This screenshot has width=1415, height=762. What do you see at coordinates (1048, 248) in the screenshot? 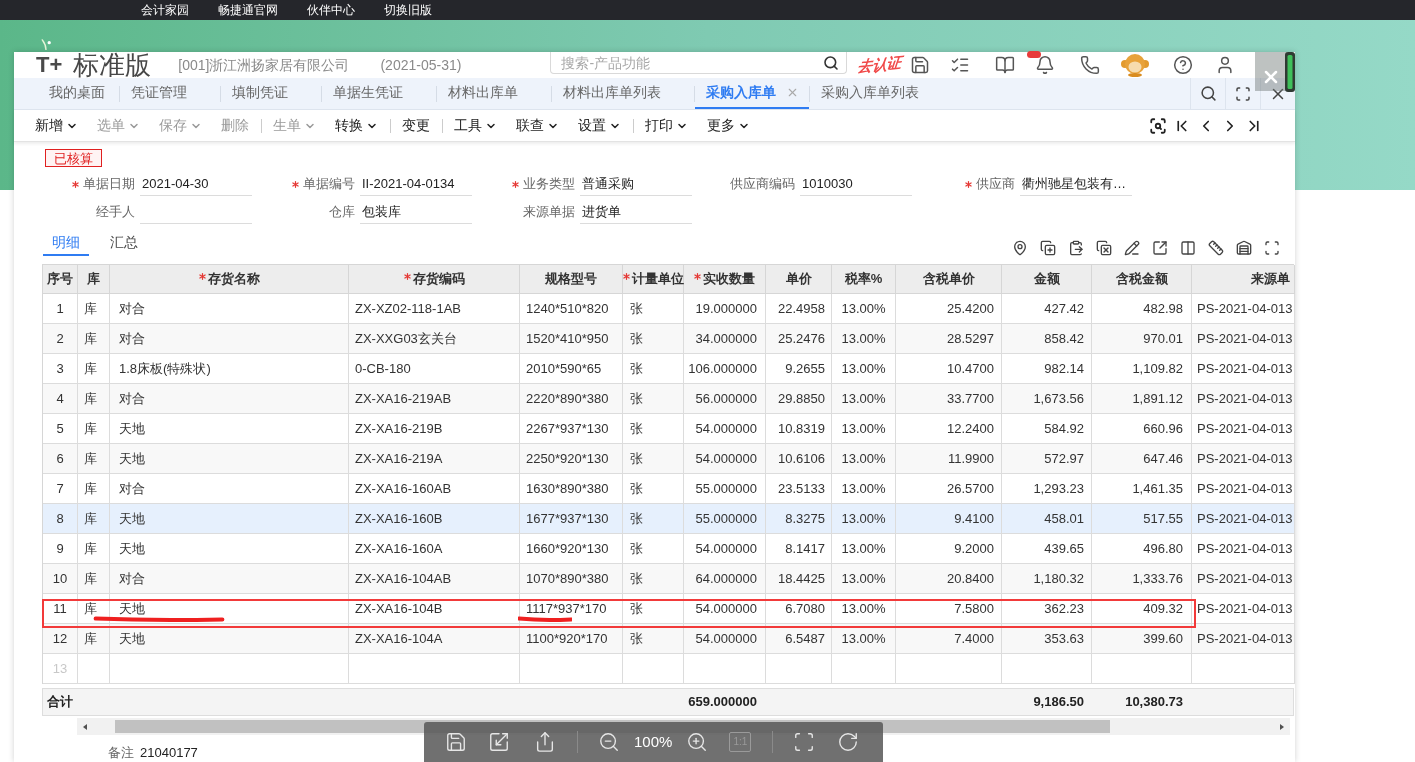
I see `copy-add-icon` at bounding box center [1048, 248].